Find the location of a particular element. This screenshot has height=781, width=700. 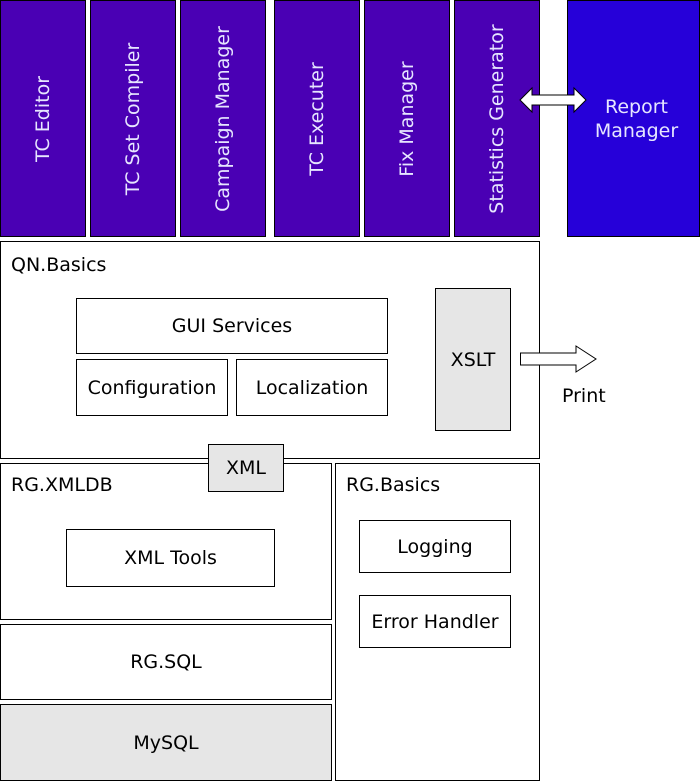

xslt-box: XSLT is located at coordinates (473, 359).